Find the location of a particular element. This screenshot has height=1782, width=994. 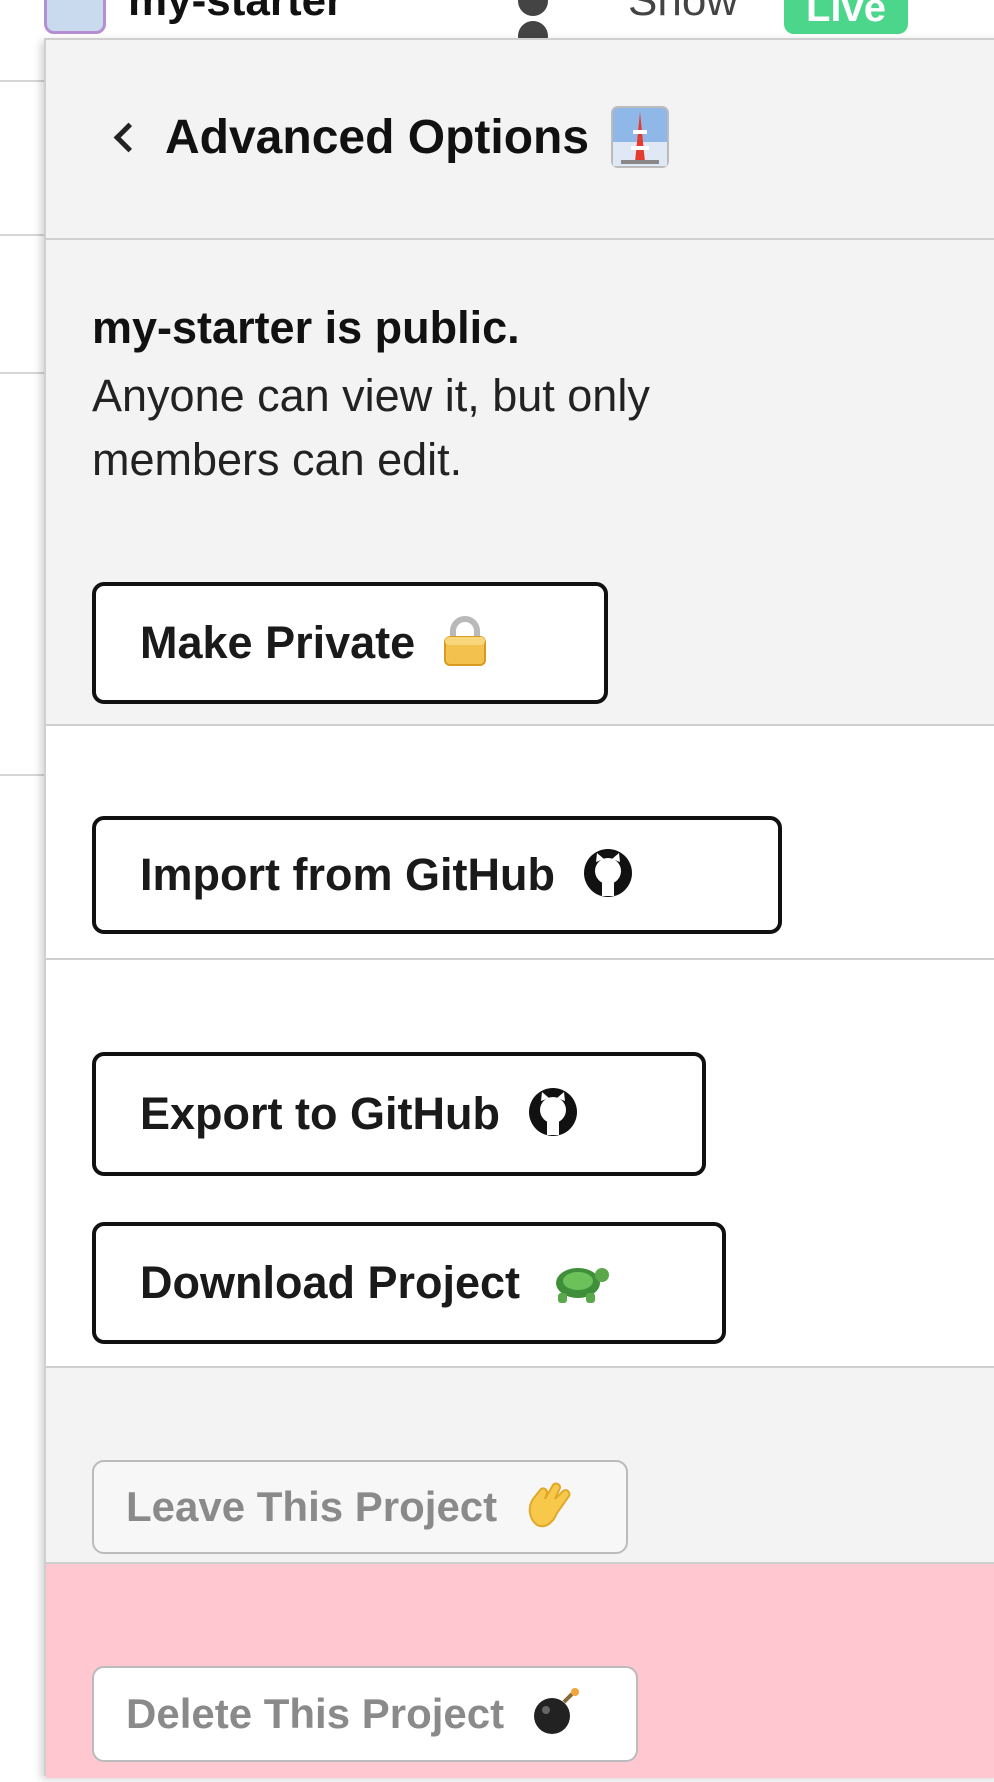

import-from-github-button: Import from GitHub is located at coordinates (437, 875).